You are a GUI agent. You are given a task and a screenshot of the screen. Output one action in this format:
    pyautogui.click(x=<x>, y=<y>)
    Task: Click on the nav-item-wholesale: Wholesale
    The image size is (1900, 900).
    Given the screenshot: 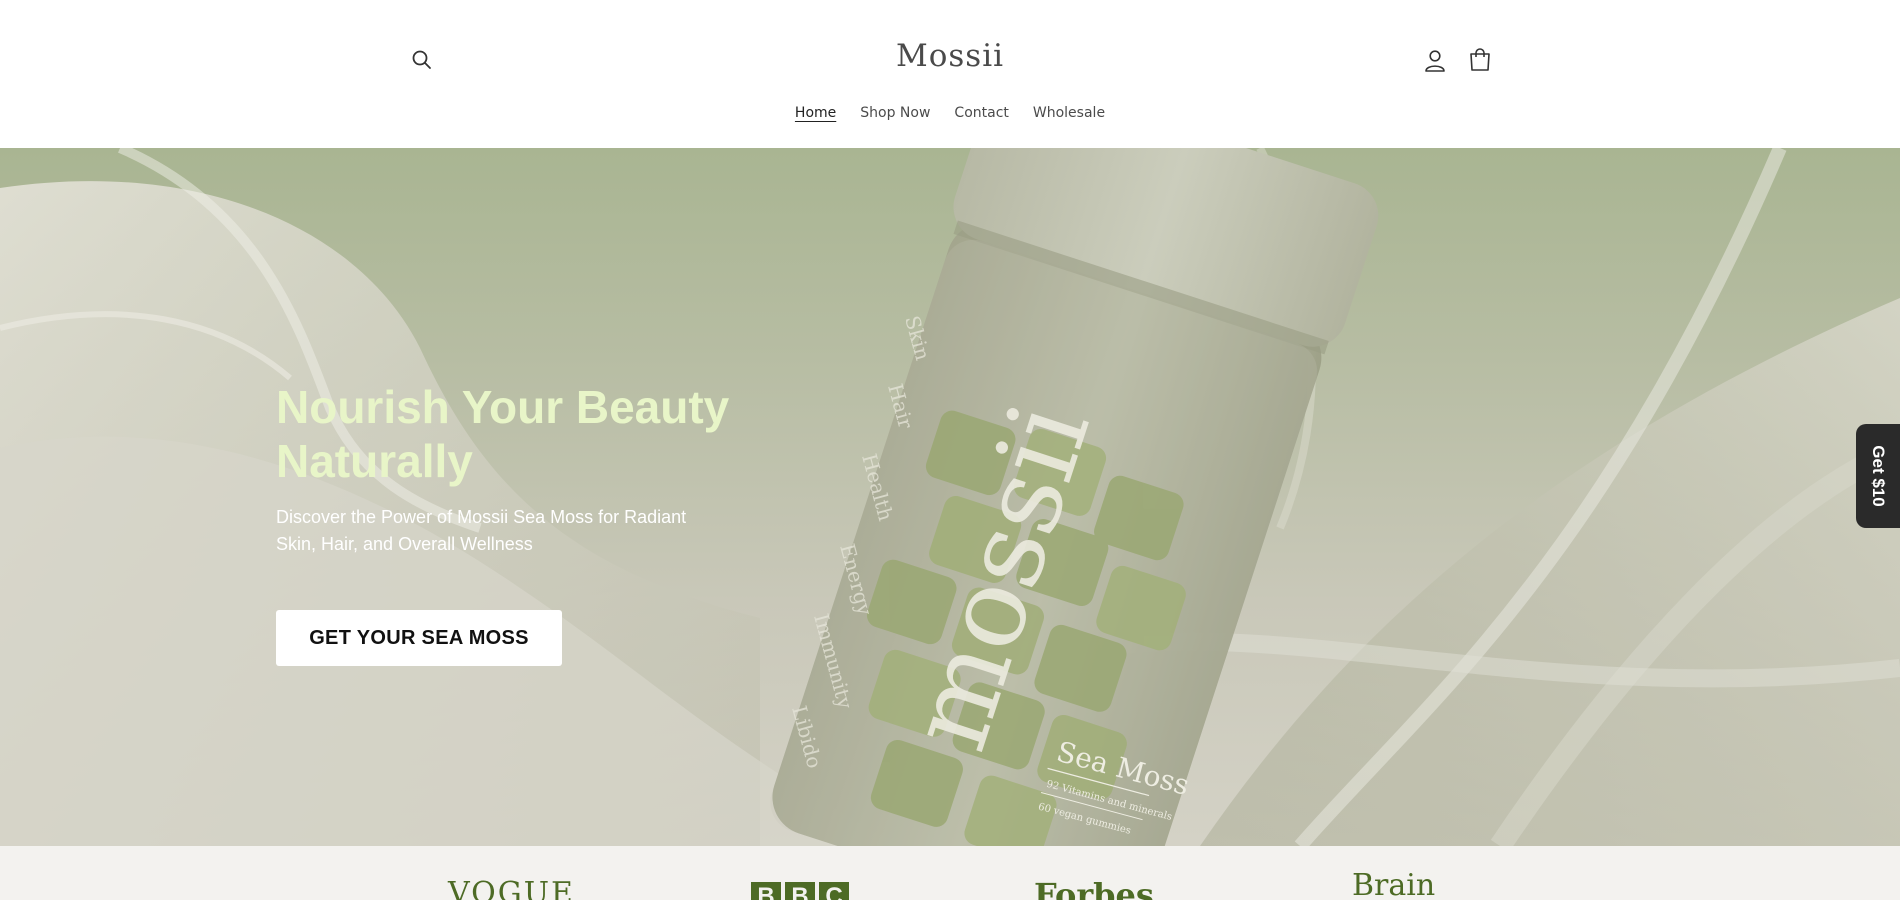 What is the action you would take?
    pyautogui.click(x=1069, y=113)
    